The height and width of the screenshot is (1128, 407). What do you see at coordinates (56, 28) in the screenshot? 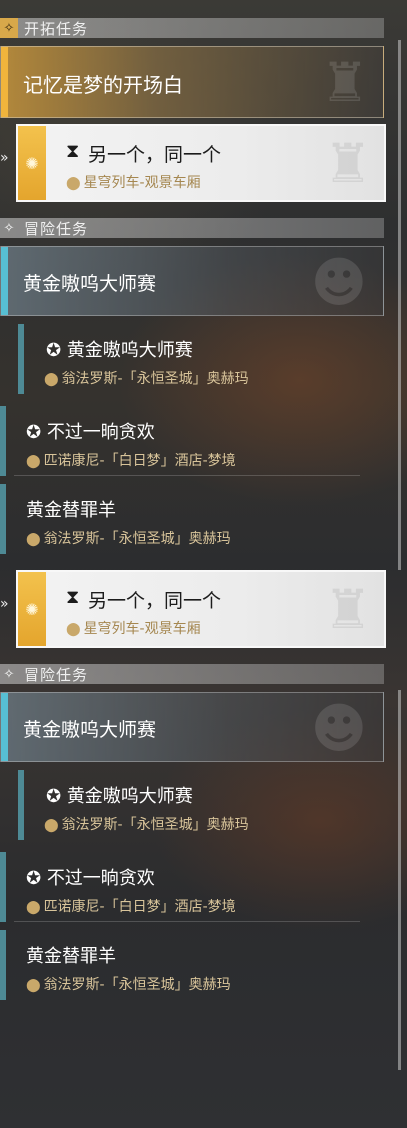
I see `section-label: 开拓任务` at bounding box center [56, 28].